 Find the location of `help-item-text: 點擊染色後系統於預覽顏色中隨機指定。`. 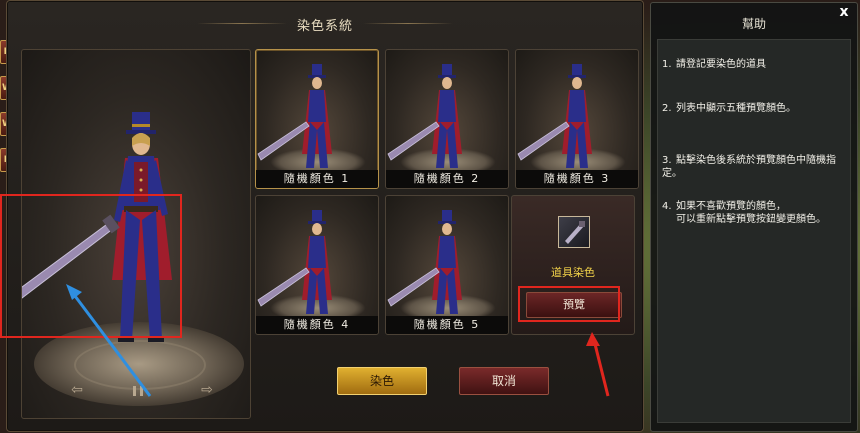

help-item-text: 點擊染色後系統於預覽顏色中隨機指定。 is located at coordinates (749, 167).